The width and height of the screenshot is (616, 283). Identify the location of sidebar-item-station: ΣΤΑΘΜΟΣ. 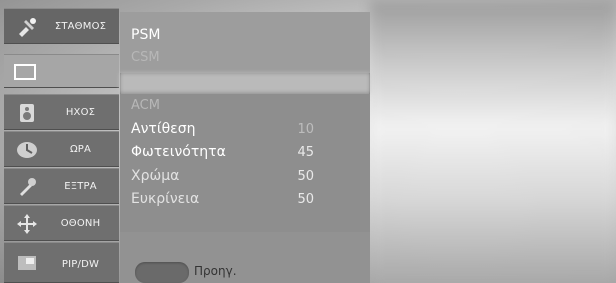
(61, 26).